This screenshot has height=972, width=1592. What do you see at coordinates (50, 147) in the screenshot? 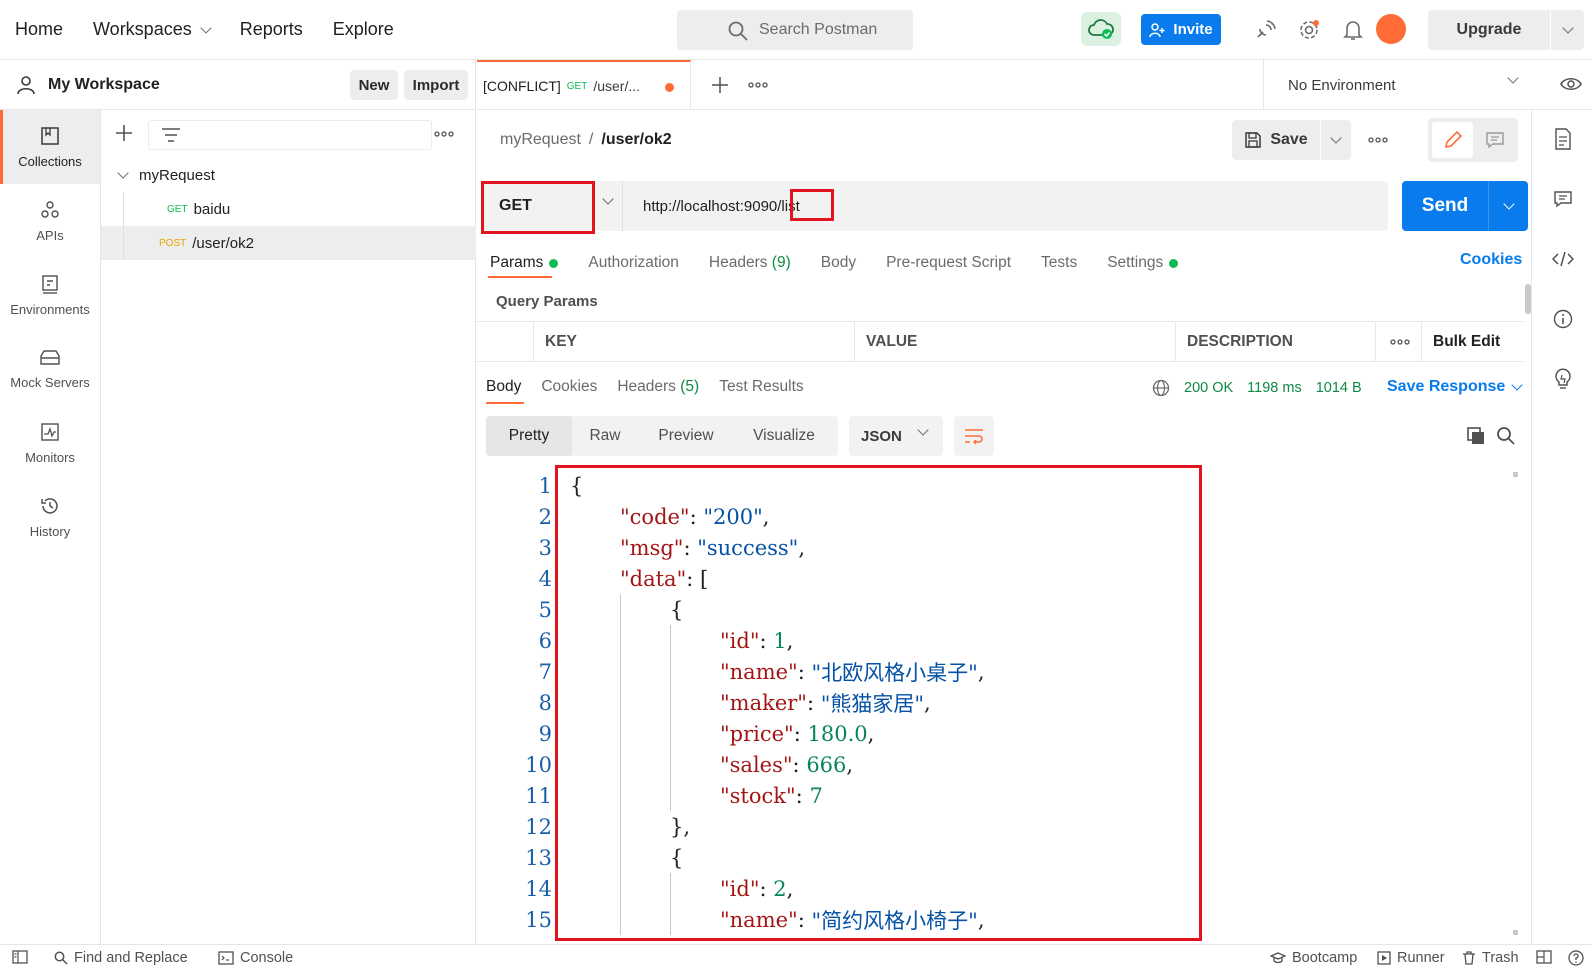
I see `sidebar-item-collections: Collections` at bounding box center [50, 147].